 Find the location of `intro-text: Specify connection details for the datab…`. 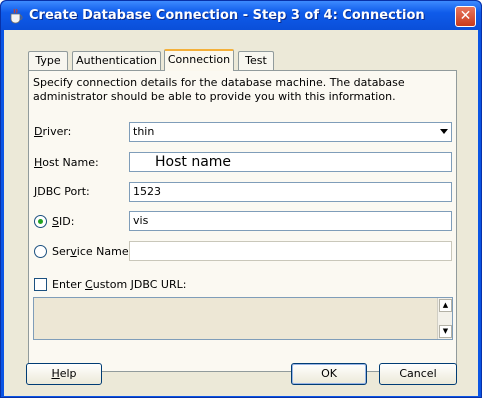

intro-text: Specify connection details for the datab… is located at coordinates (219, 89).